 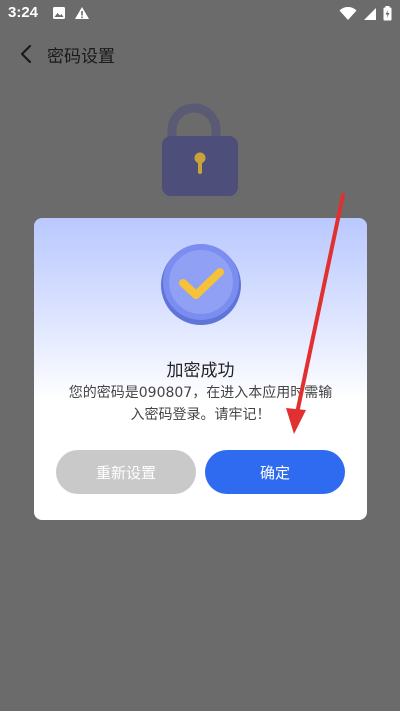 I want to click on checkmark-icon, so click(x=201, y=284).